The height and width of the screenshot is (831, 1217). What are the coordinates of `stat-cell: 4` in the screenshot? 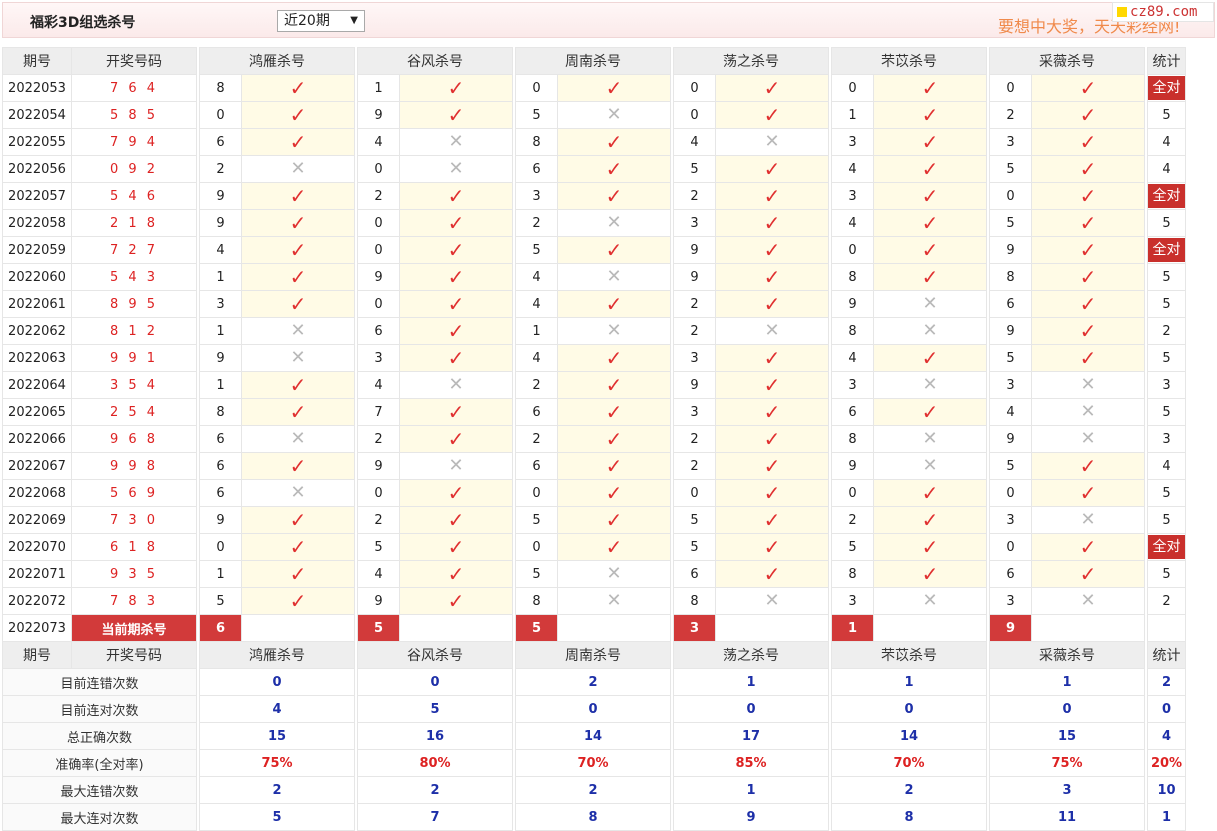 It's located at (1166, 142).